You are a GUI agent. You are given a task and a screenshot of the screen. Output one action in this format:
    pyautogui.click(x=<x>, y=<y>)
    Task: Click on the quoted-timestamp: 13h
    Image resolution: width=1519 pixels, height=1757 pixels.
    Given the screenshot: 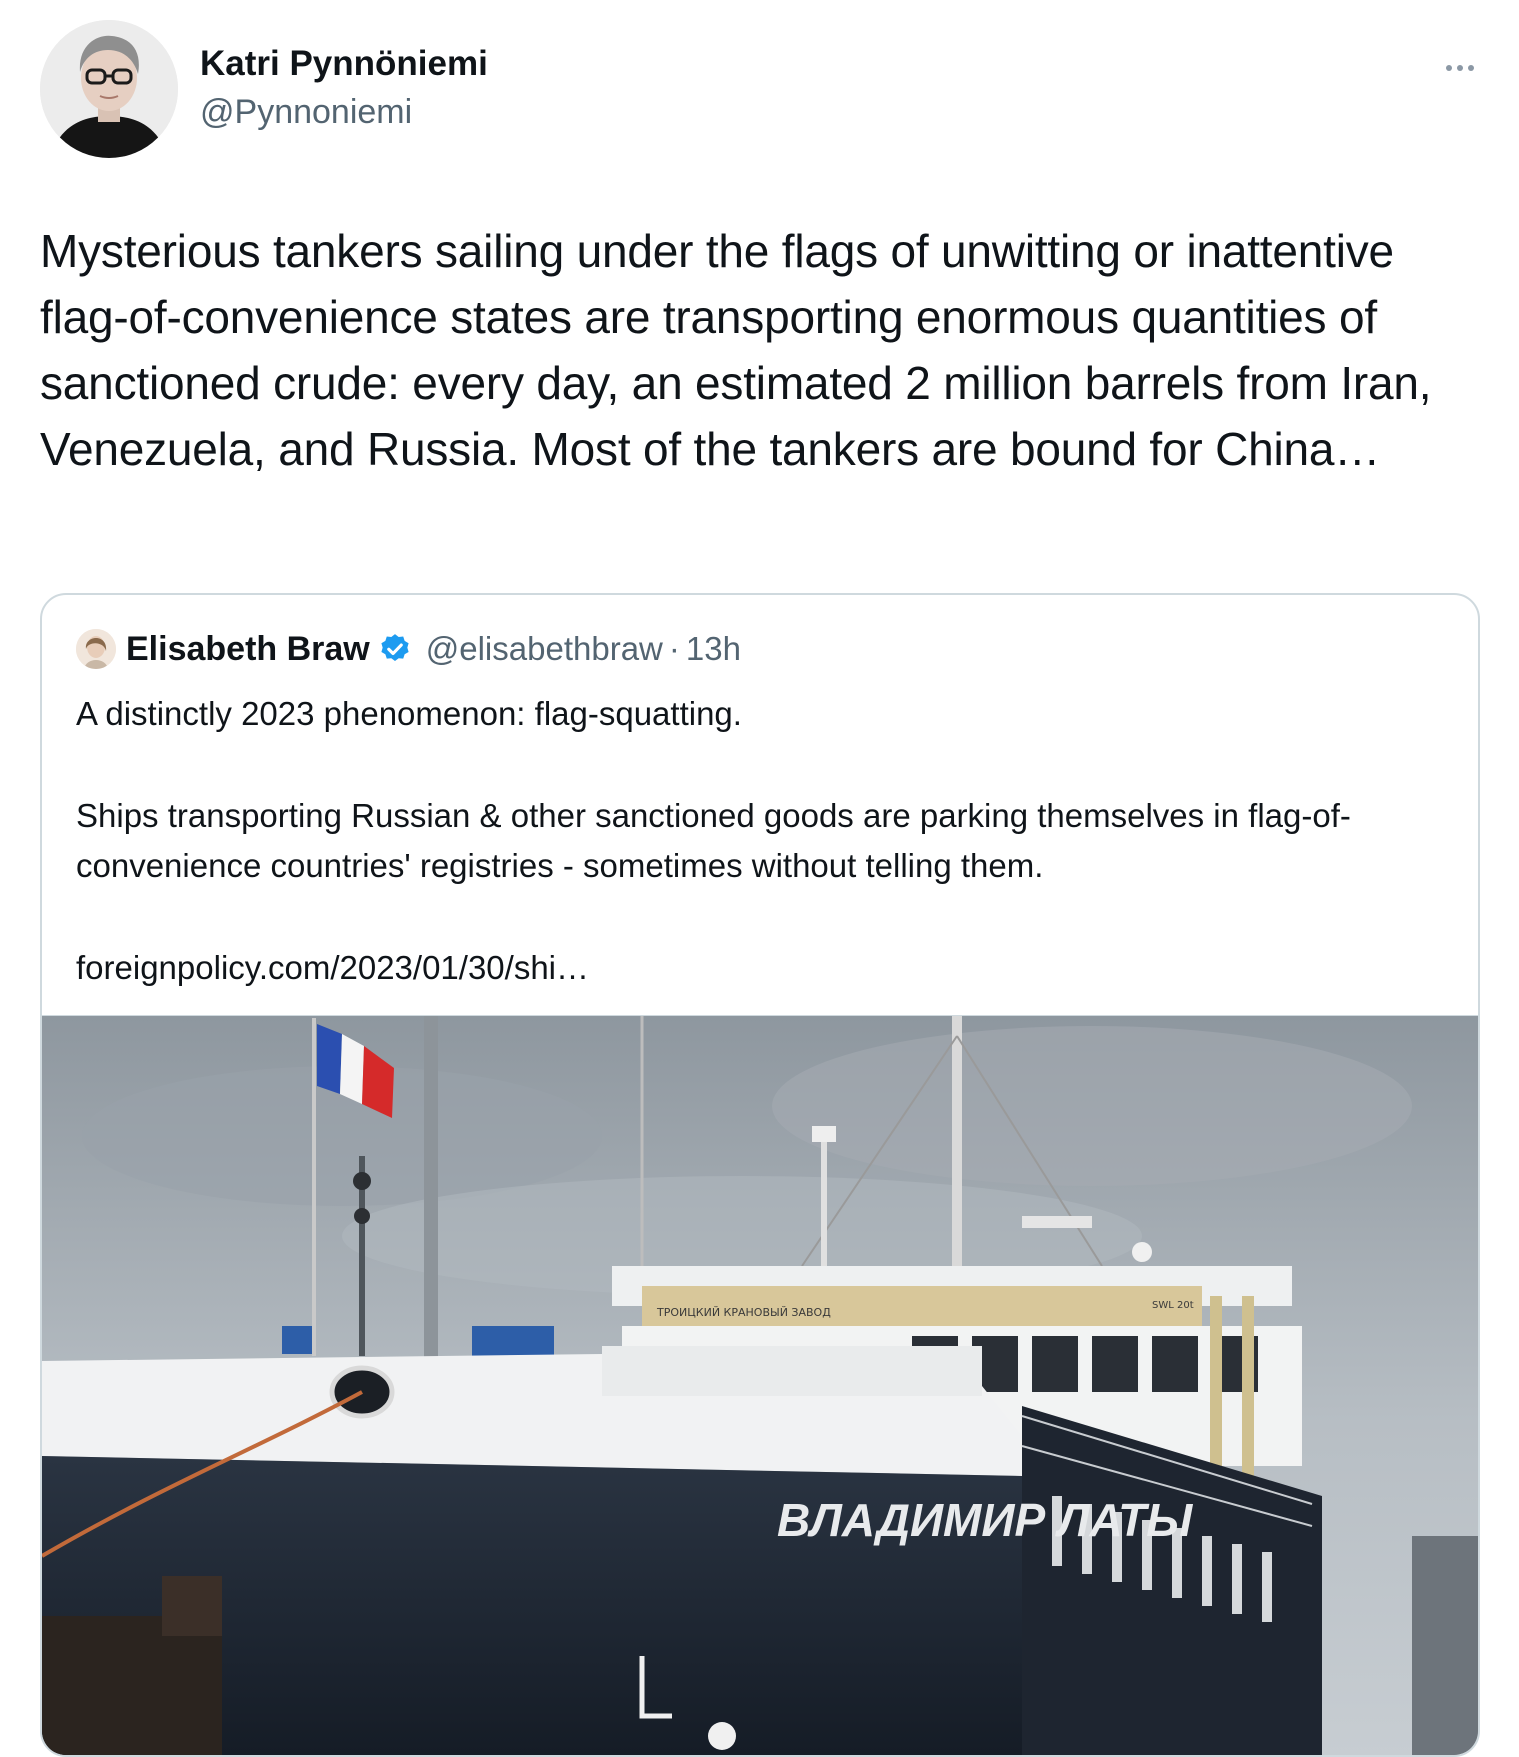 What is the action you would take?
    pyautogui.click(x=713, y=649)
    